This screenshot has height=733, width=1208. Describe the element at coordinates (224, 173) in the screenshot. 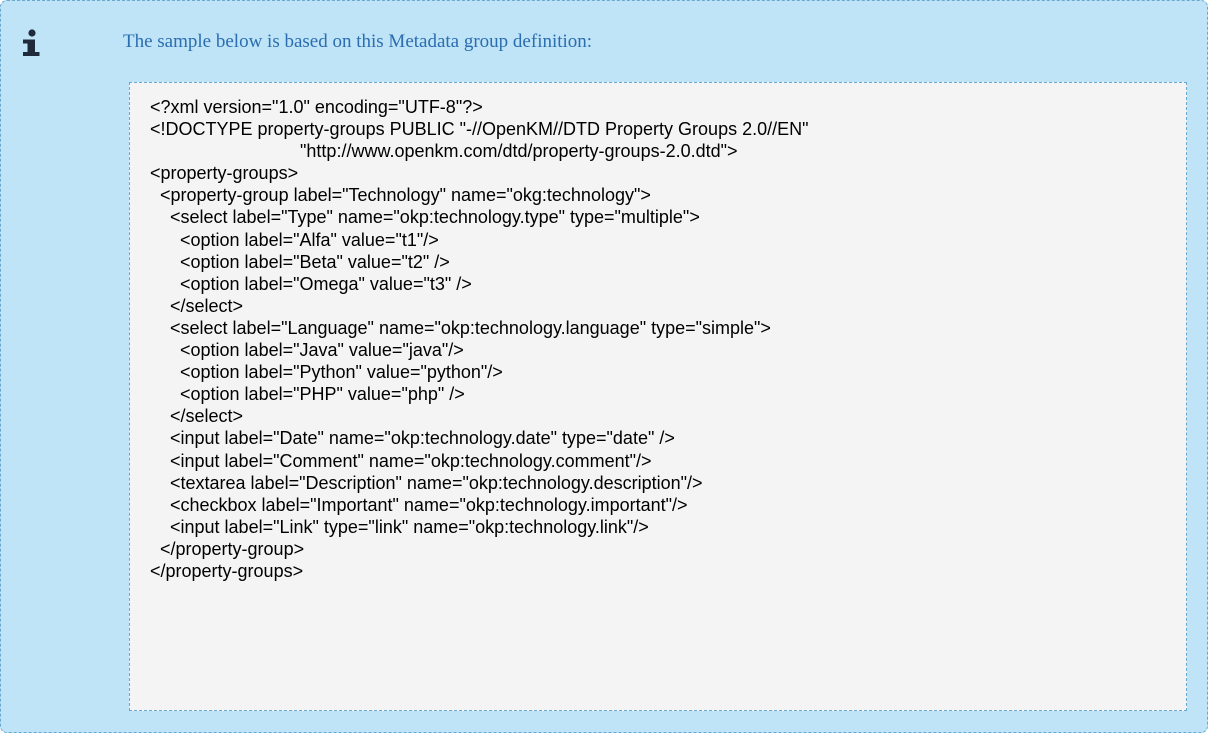

I see `code-line: <property-groups>` at that location.